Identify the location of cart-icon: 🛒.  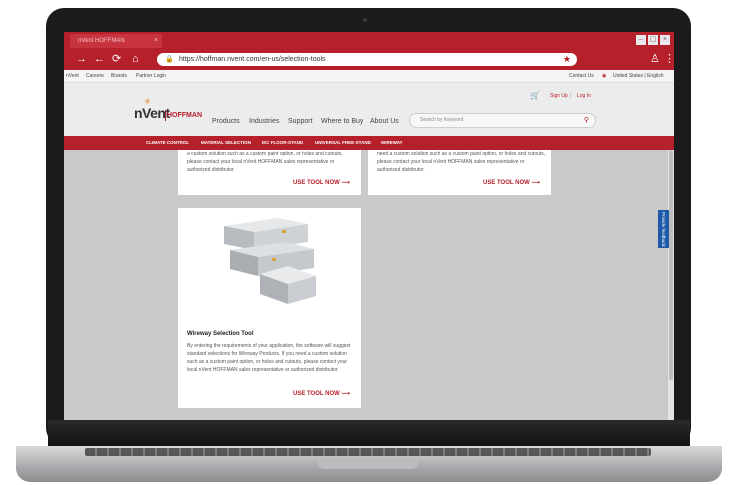
(535, 95).